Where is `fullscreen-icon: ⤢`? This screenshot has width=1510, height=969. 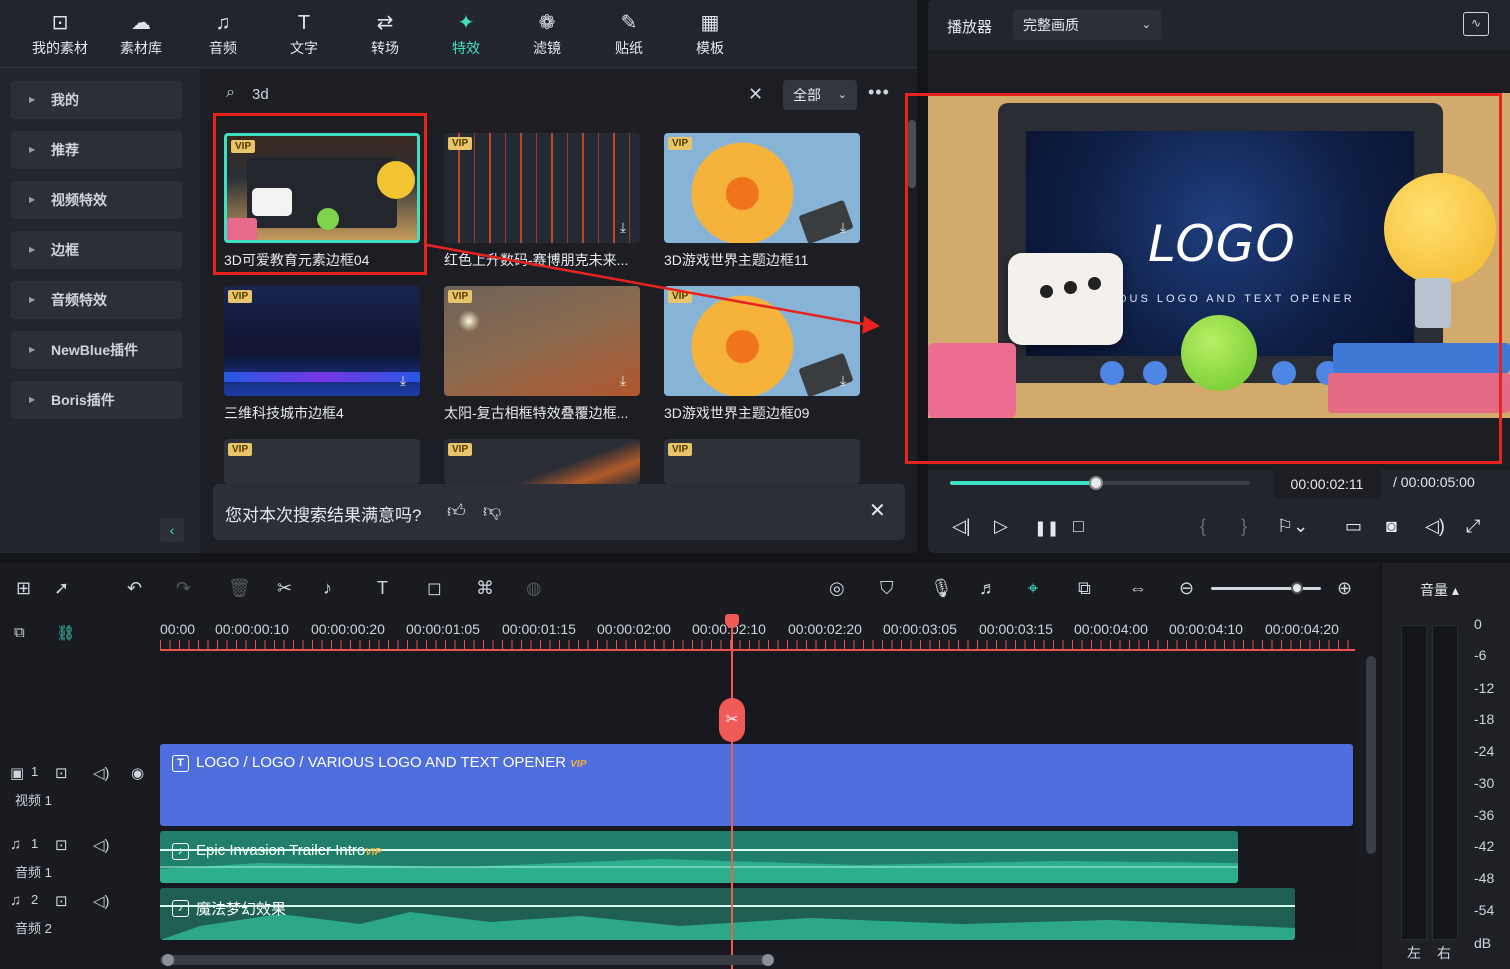
fullscreen-icon: ⤢ is located at coordinates (1473, 526).